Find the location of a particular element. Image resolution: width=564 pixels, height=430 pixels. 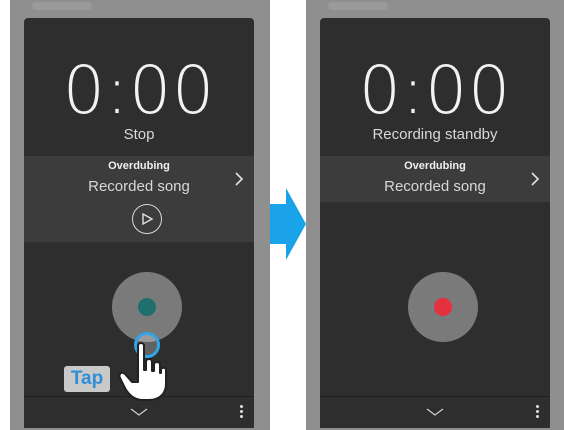

play-icon is located at coordinates (148, 219).